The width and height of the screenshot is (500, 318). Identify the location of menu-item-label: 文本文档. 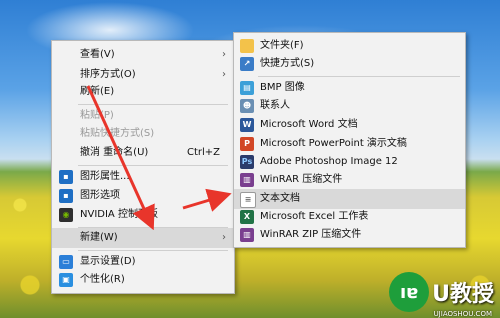
(280, 198).